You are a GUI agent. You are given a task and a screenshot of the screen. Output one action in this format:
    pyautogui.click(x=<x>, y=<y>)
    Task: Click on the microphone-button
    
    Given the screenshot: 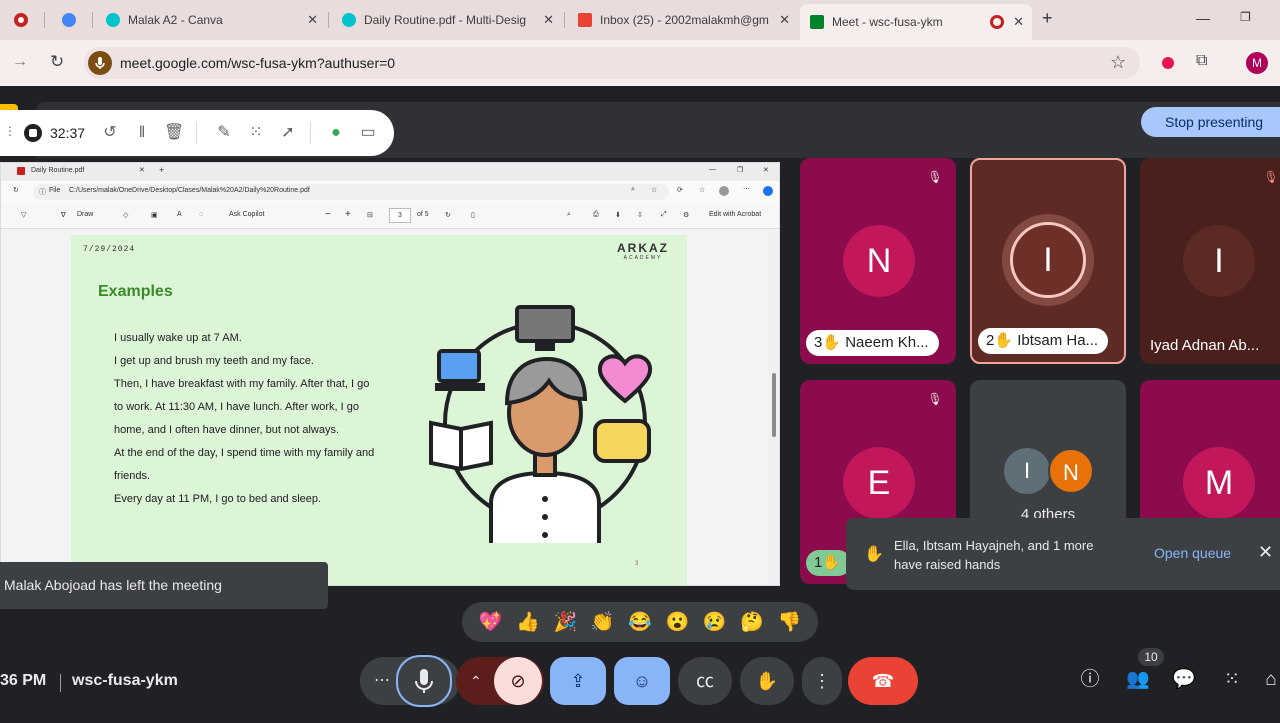 What is the action you would take?
    pyautogui.click(x=424, y=681)
    